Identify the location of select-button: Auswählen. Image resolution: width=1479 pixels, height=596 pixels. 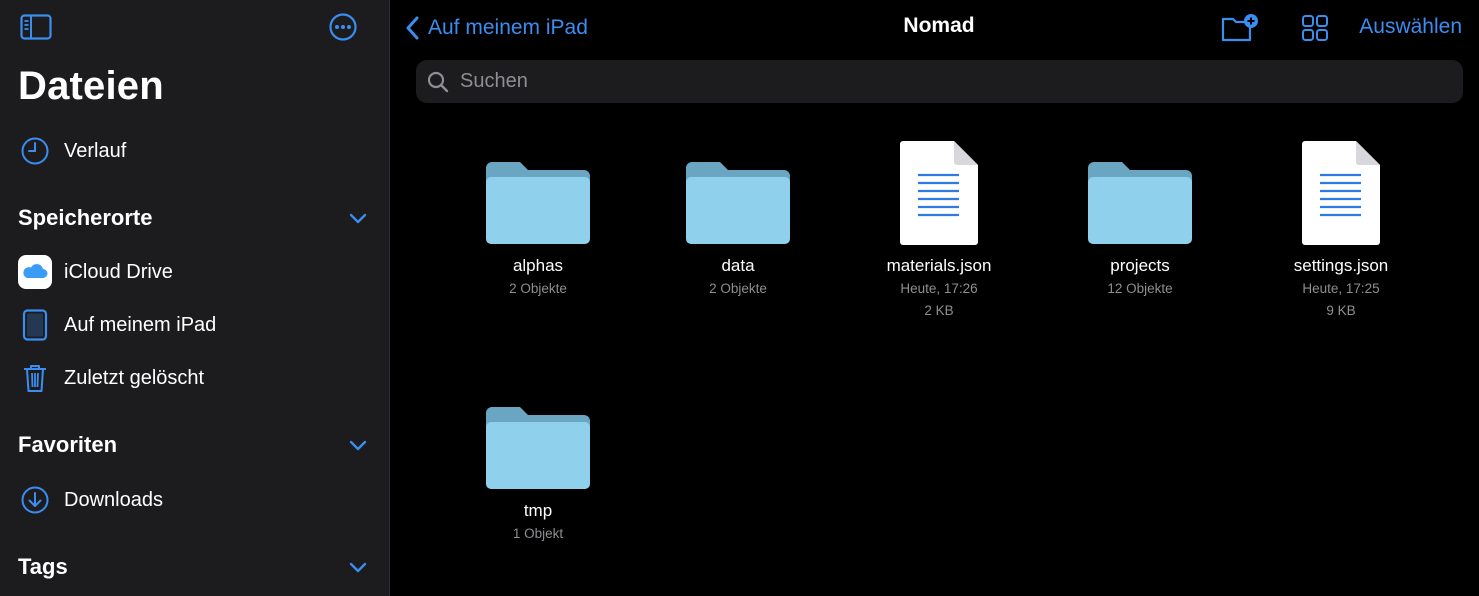
(1410, 27).